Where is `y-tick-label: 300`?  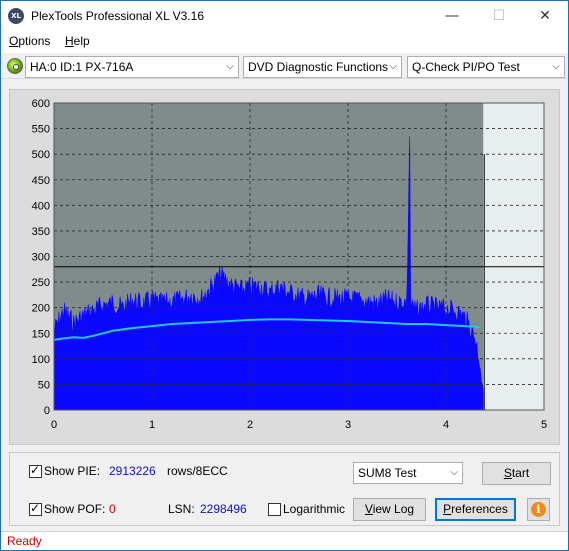
y-tick-label: 300 is located at coordinates (41, 258).